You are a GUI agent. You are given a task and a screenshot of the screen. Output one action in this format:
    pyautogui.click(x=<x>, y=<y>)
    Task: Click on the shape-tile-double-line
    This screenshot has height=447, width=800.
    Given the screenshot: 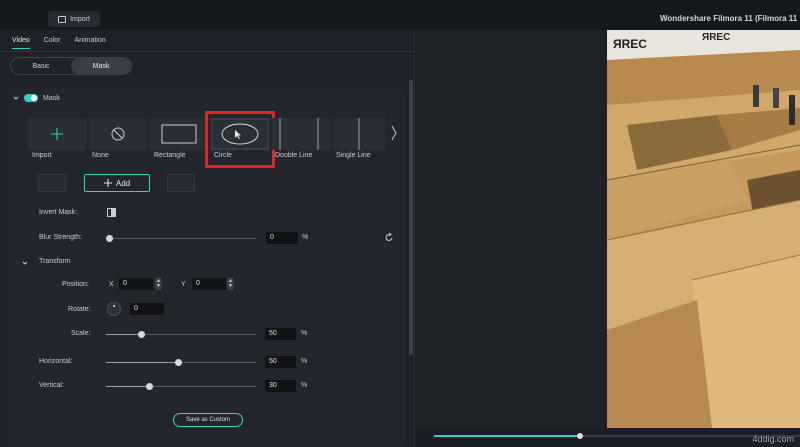 What is the action you would take?
    pyautogui.click(x=301, y=134)
    